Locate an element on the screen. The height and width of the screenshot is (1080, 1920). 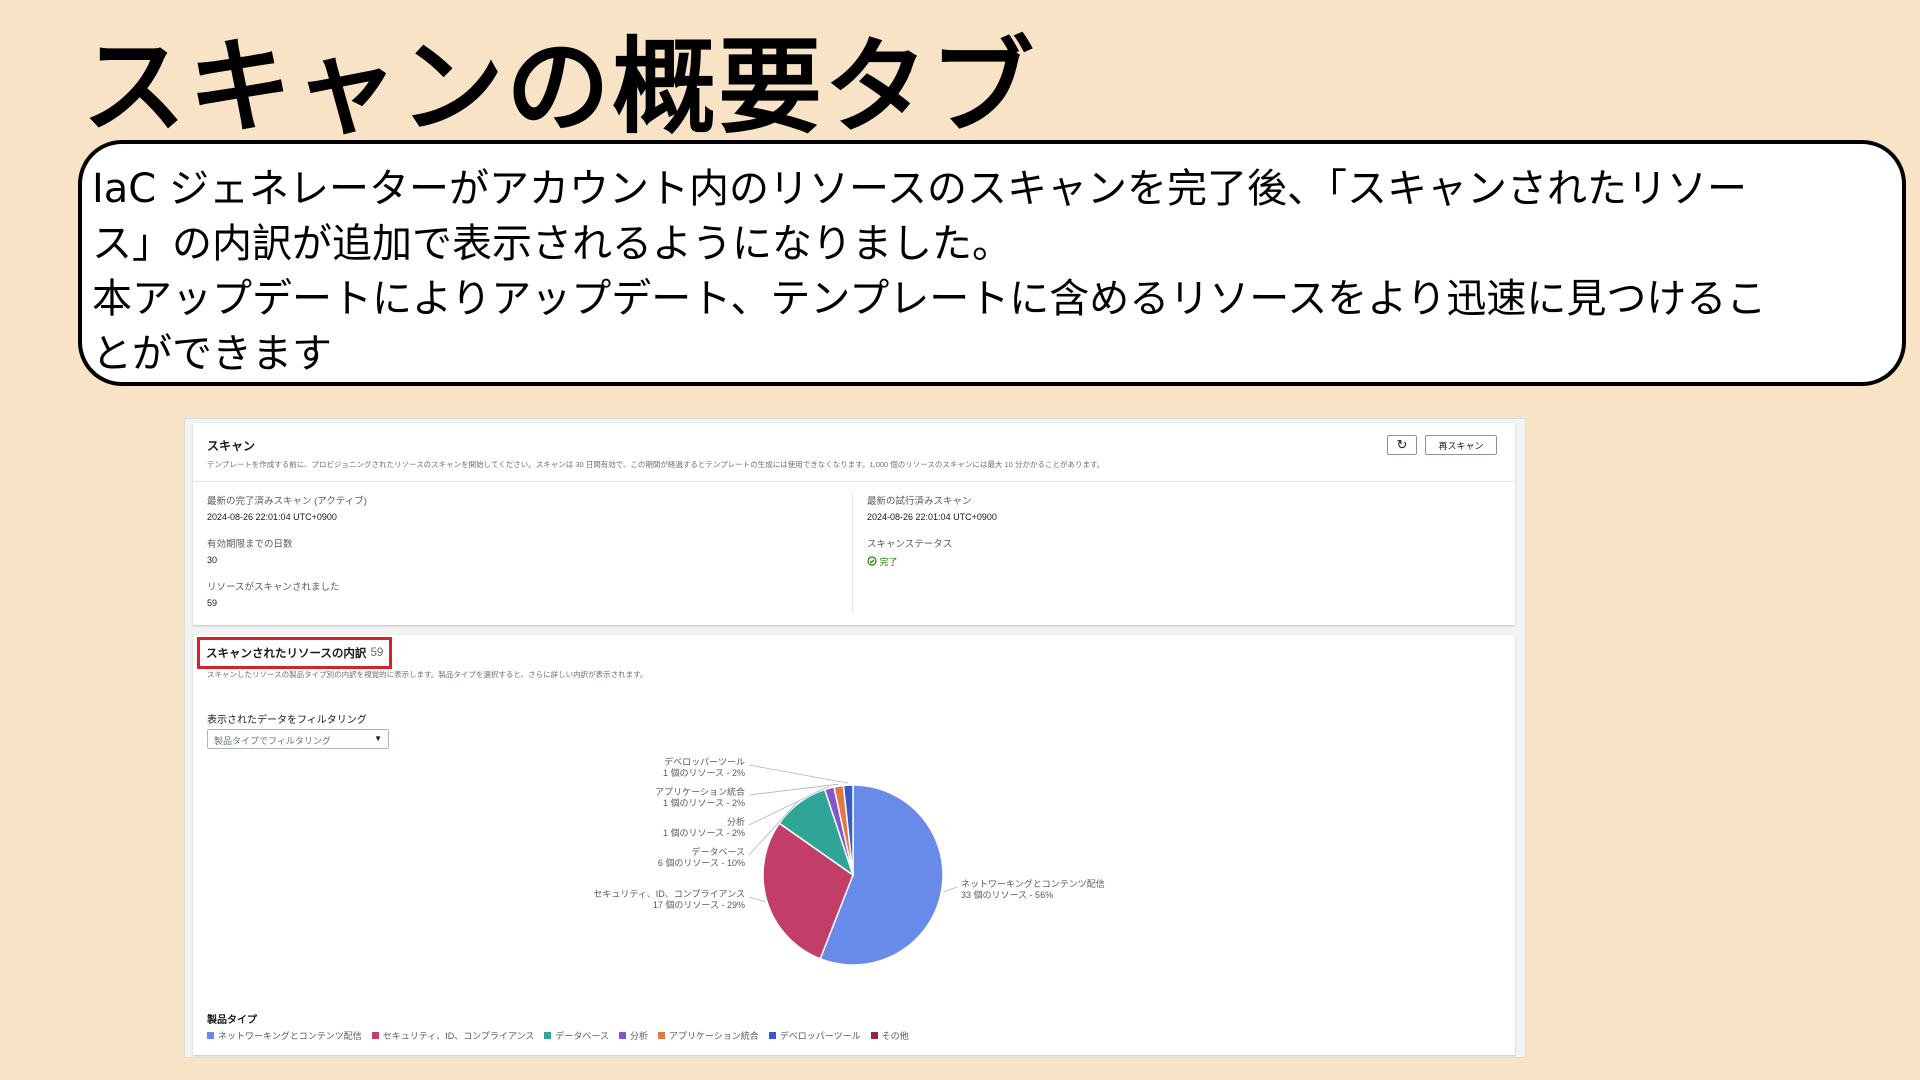
callout-line: とができます is located at coordinates (212, 354).